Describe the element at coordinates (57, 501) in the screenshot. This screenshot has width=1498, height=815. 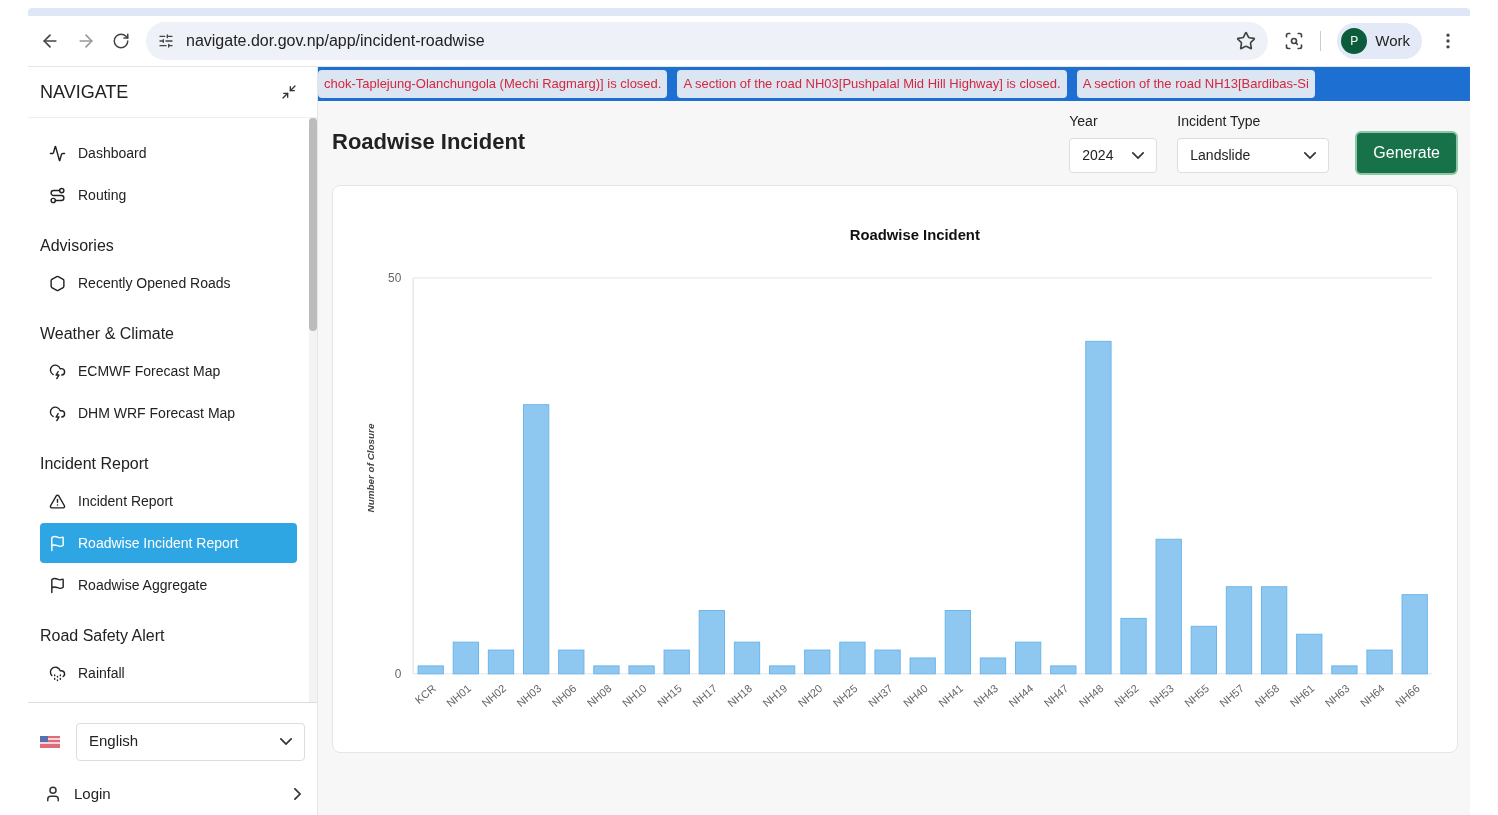
I see `warning-icon` at that location.